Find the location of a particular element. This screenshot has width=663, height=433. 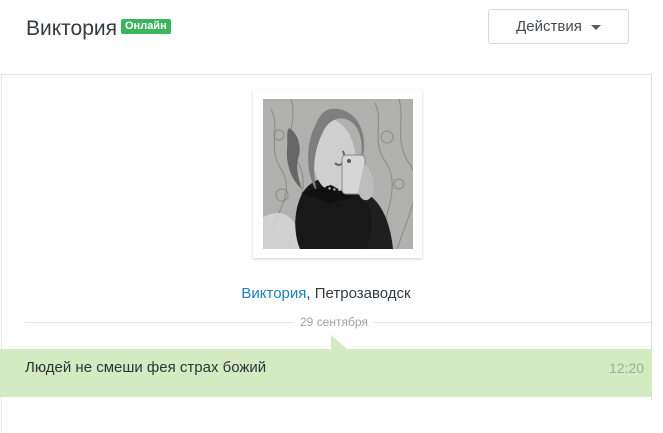

actions-dropdown-button: Действия is located at coordinates (558, 26).